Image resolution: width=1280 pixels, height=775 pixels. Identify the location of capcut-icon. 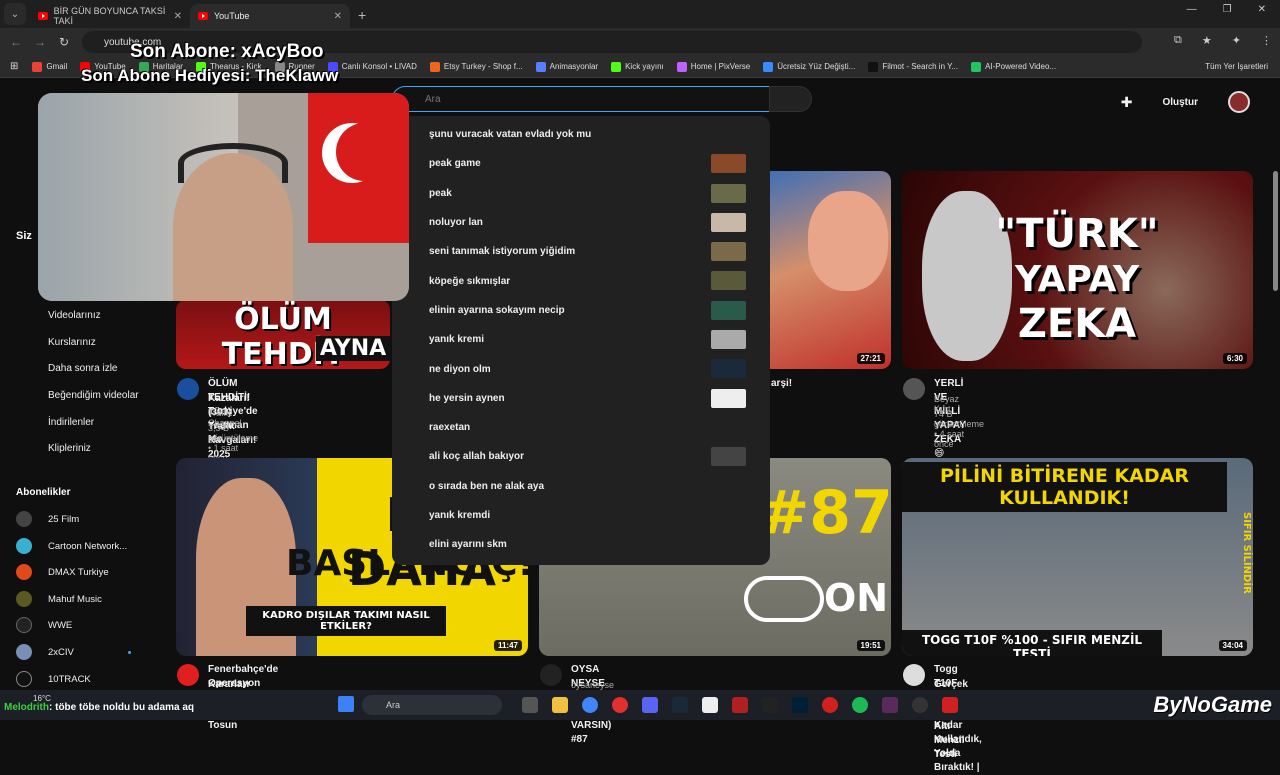
(710, 705).